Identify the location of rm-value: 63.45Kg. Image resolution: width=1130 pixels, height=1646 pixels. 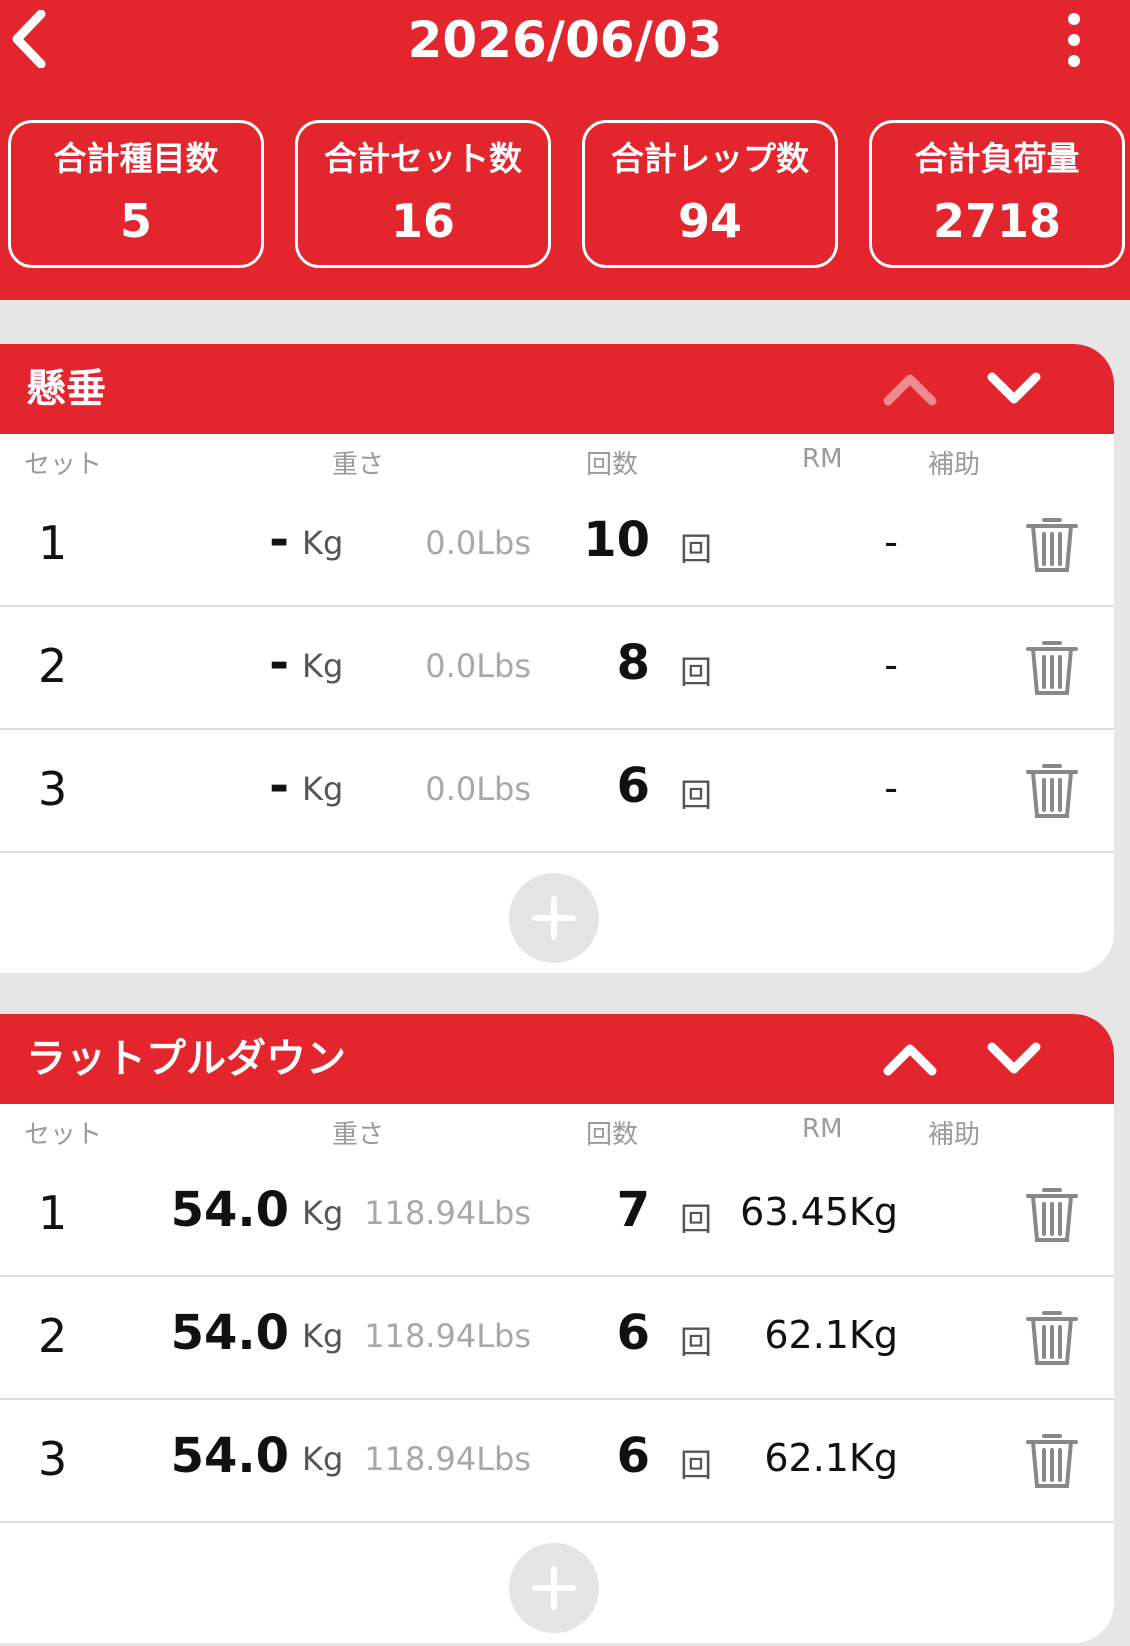
(819, 1212).